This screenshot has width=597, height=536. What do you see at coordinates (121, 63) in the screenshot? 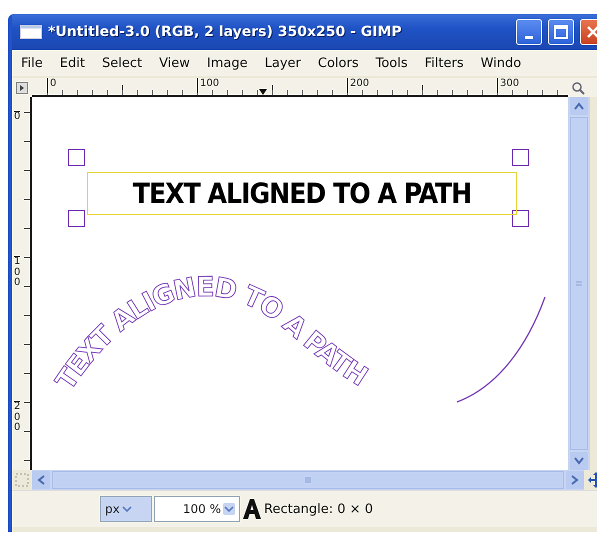
I see `menu-item: Select` at bounding box center [121, 63].